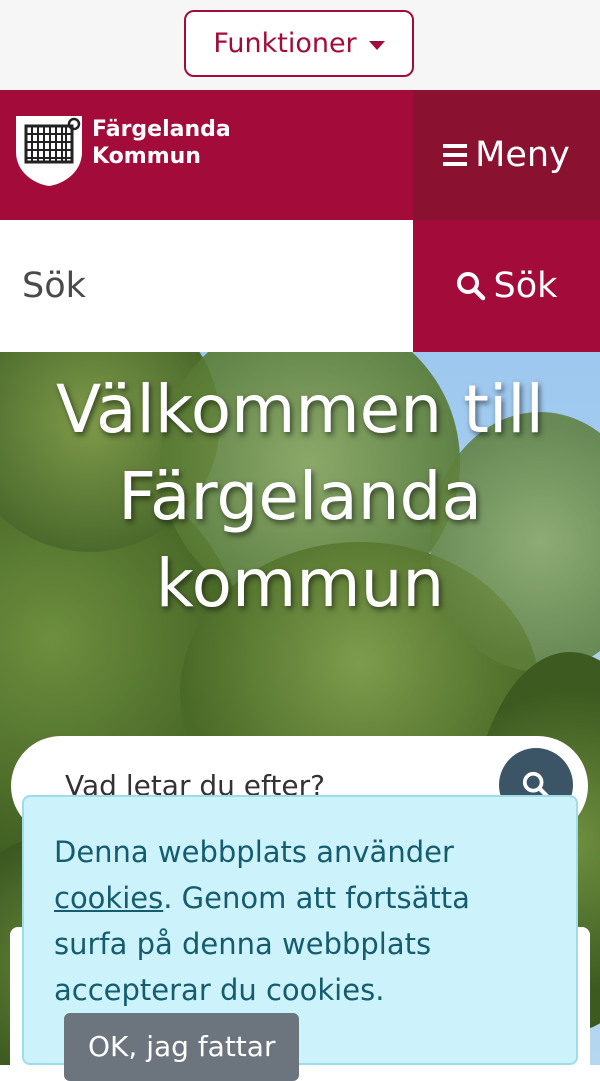 This screenshot has width=600, height=1081. Describe the element at coordinates (470, 286) in the screenshot. I see `search-icon` at that location.